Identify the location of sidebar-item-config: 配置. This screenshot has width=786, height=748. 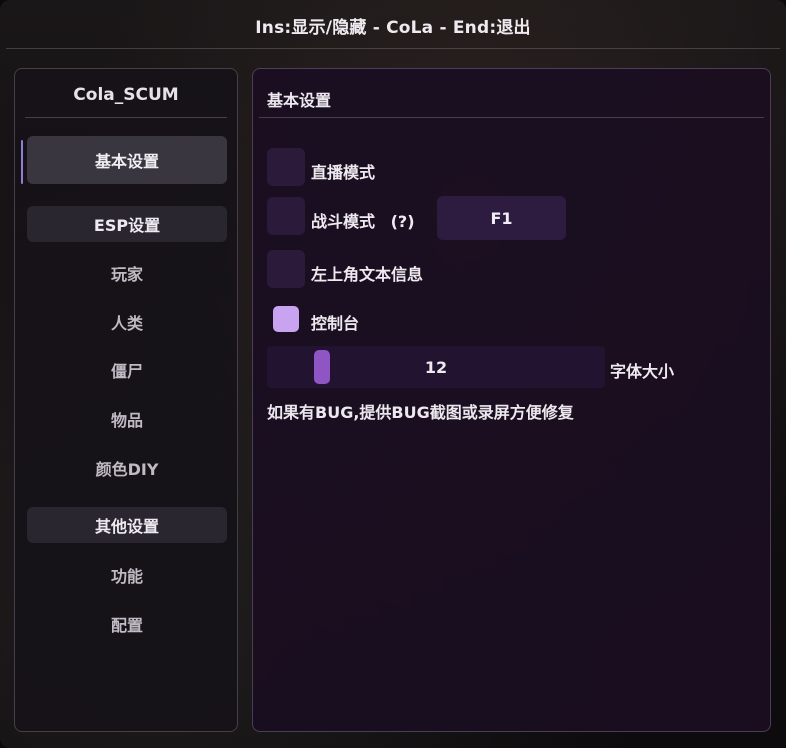
(127, 624).